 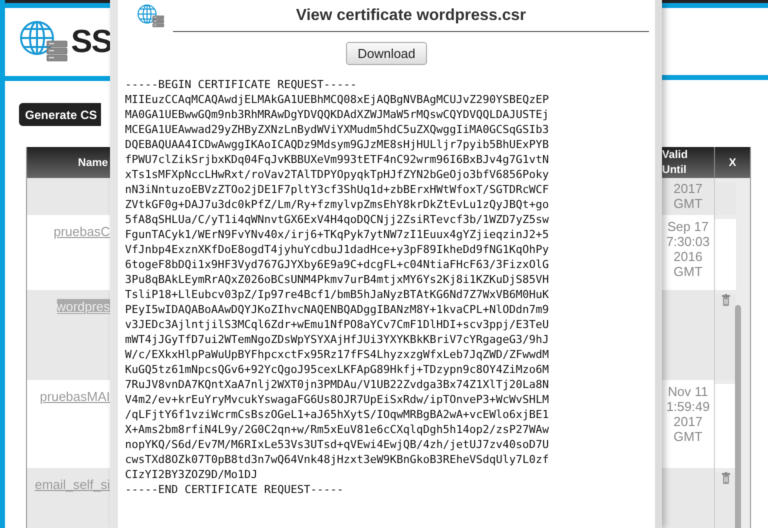 I want to click on certificate-text-line: cwsTXd8OZk07T0pB8td3n7wQ64Vnk48jHzxt3eW9KBnGkoB3REheVSdqUly7L0zf, so click(x=337, y=459).